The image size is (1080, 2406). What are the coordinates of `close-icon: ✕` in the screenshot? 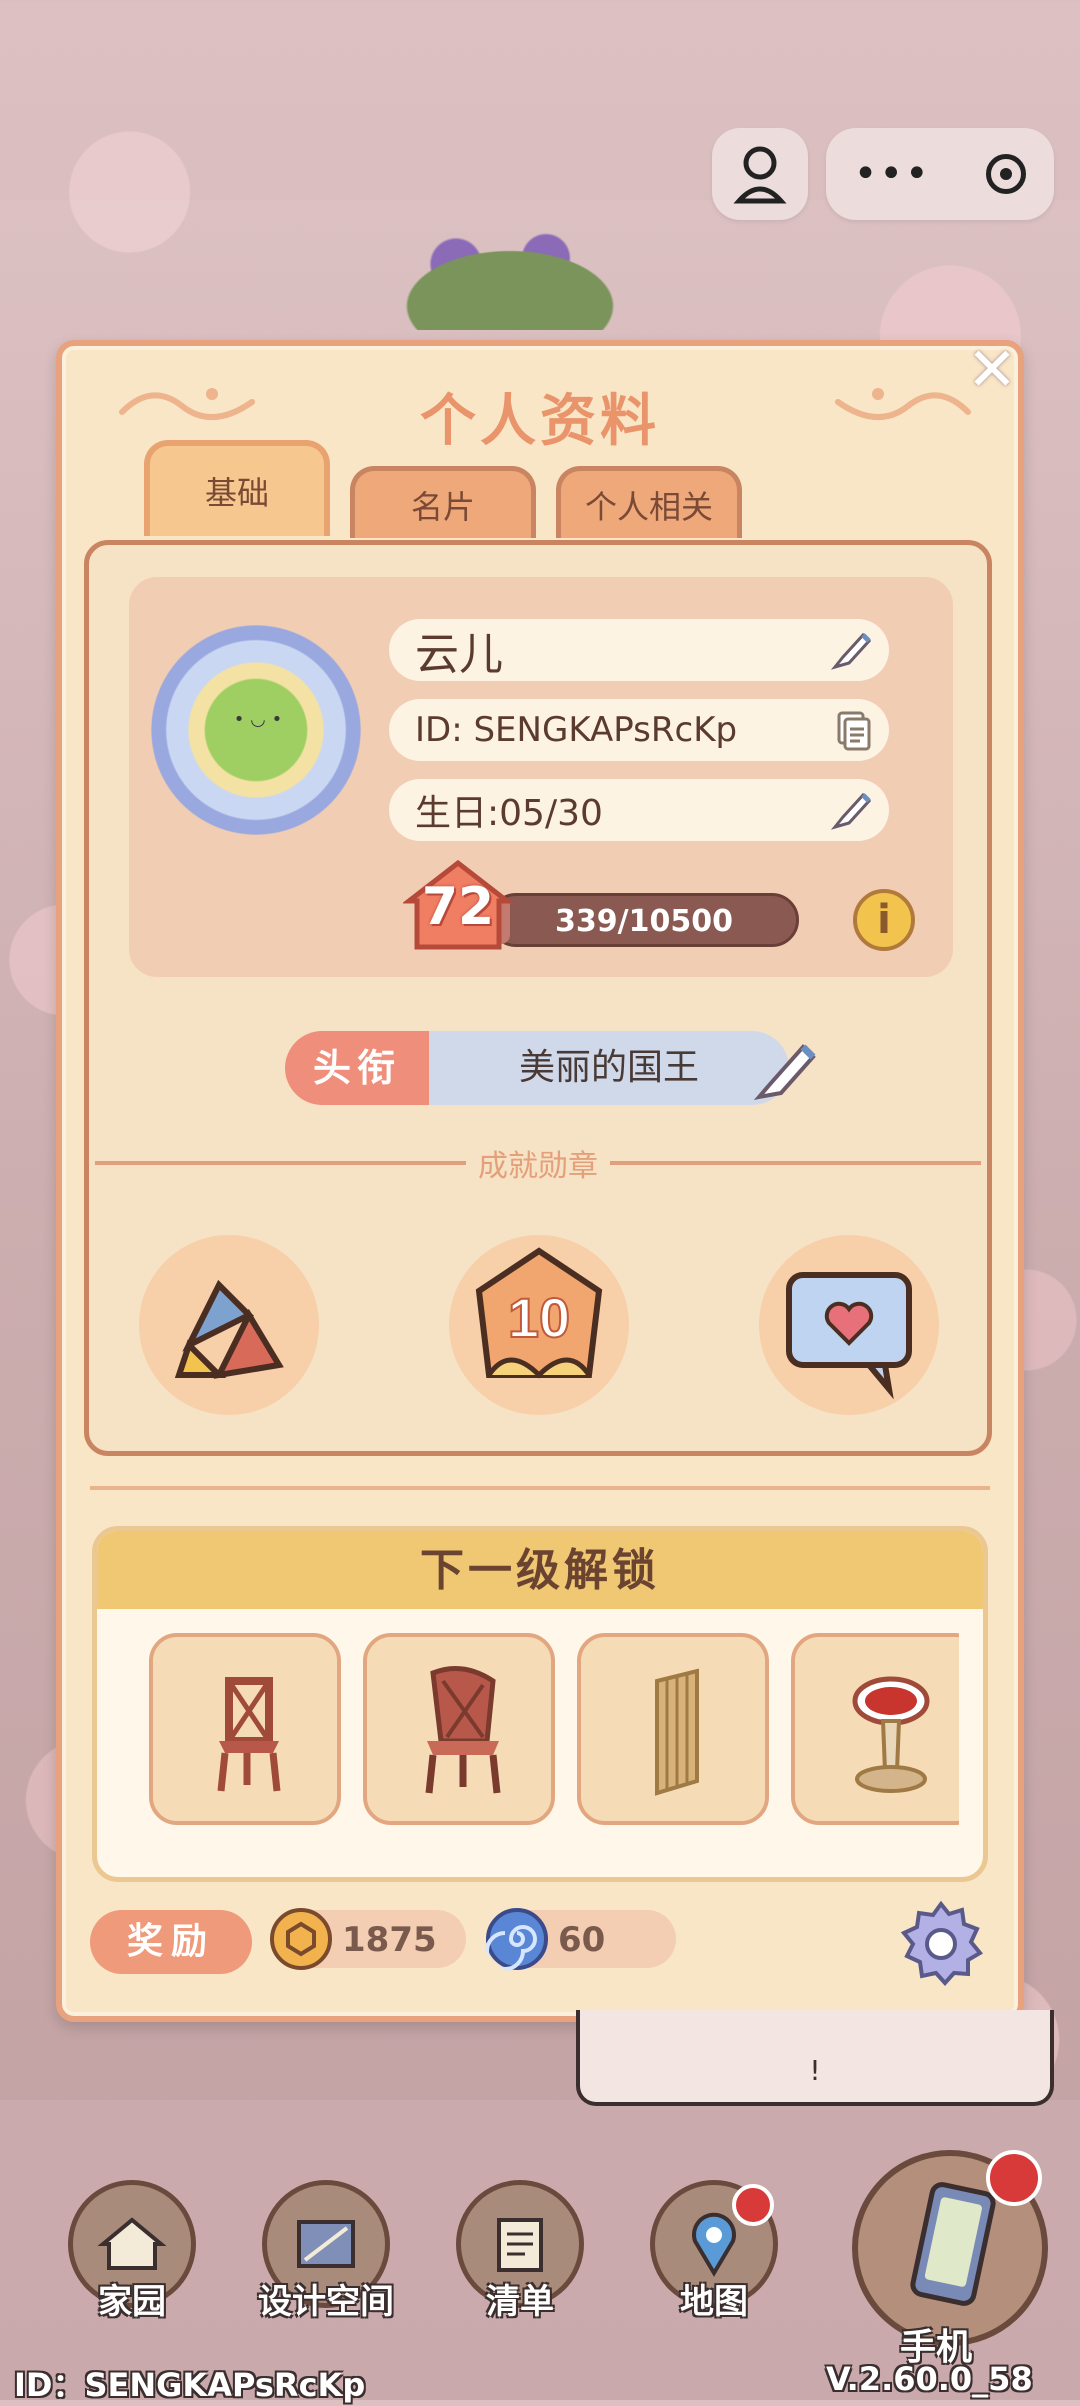 It's located at (992, 372).